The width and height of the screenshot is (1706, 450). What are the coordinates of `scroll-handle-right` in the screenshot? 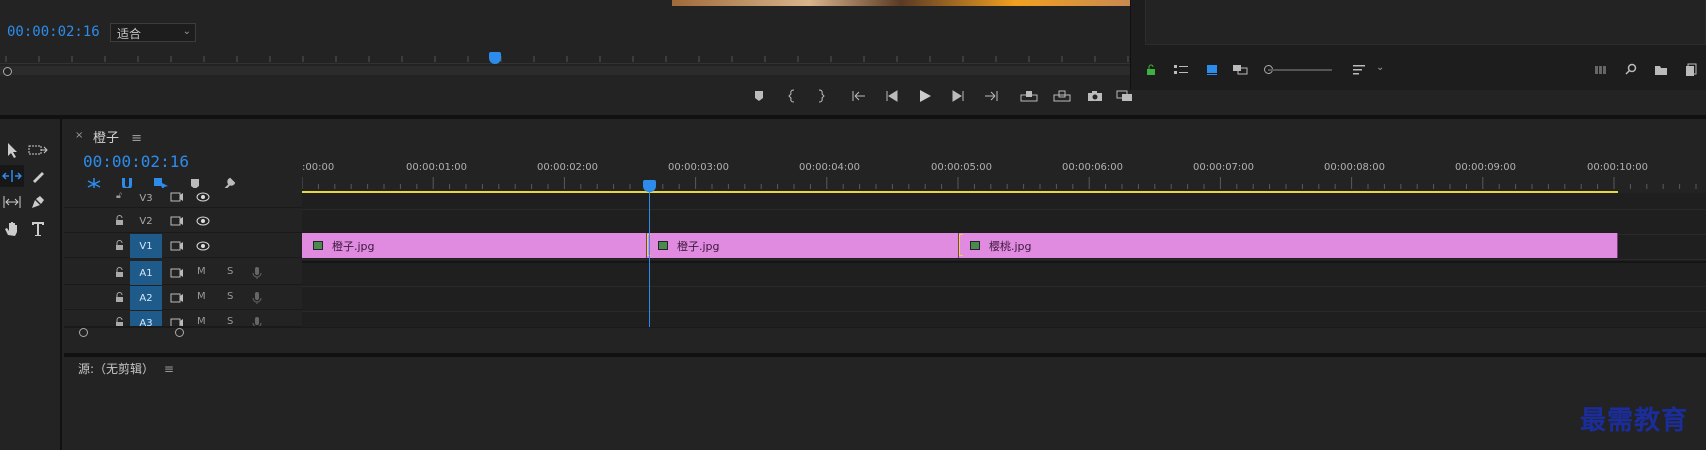 It's located at (179, 332).